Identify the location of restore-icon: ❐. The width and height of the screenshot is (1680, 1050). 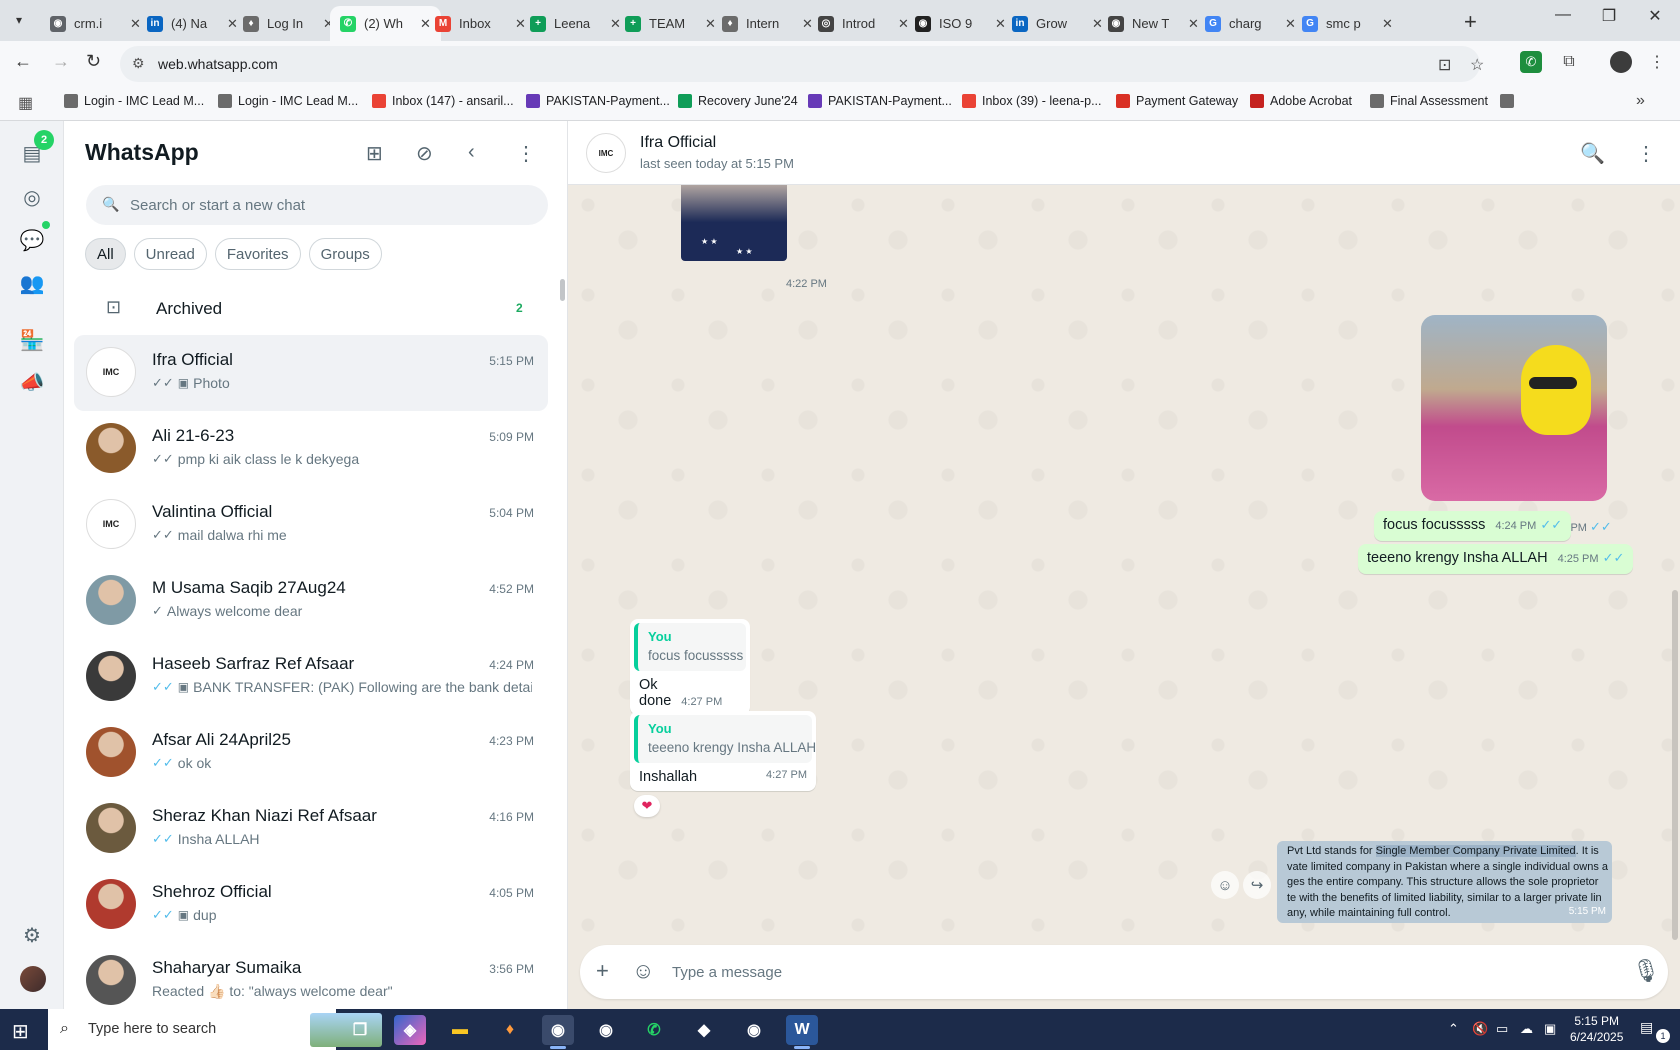
(1609, 16).